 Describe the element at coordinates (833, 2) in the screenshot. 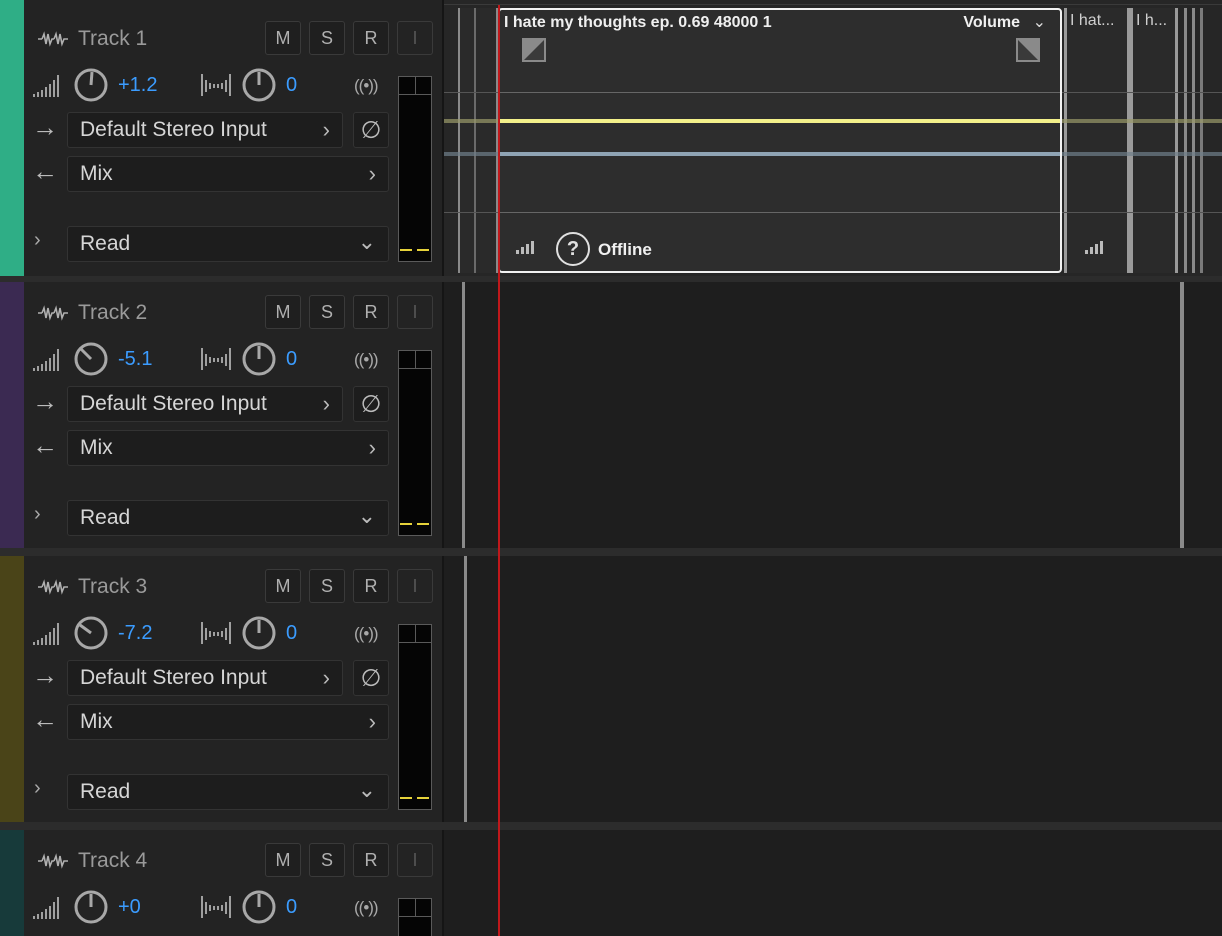

I see `time-ruler` at that location.